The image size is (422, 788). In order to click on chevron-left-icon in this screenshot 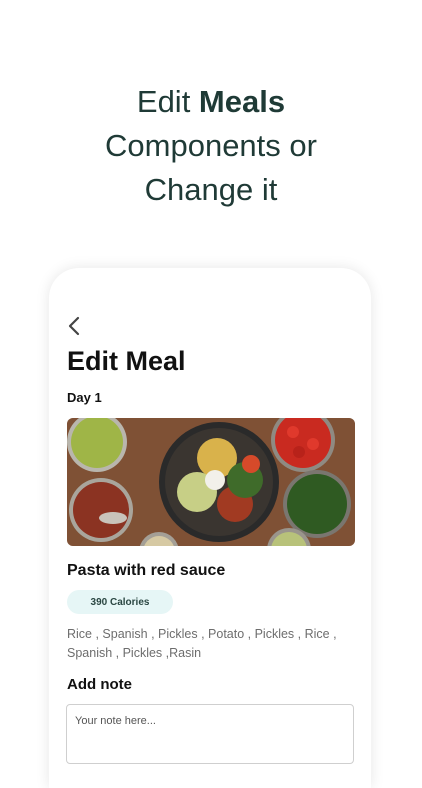, I will do `click(74, 326)`.